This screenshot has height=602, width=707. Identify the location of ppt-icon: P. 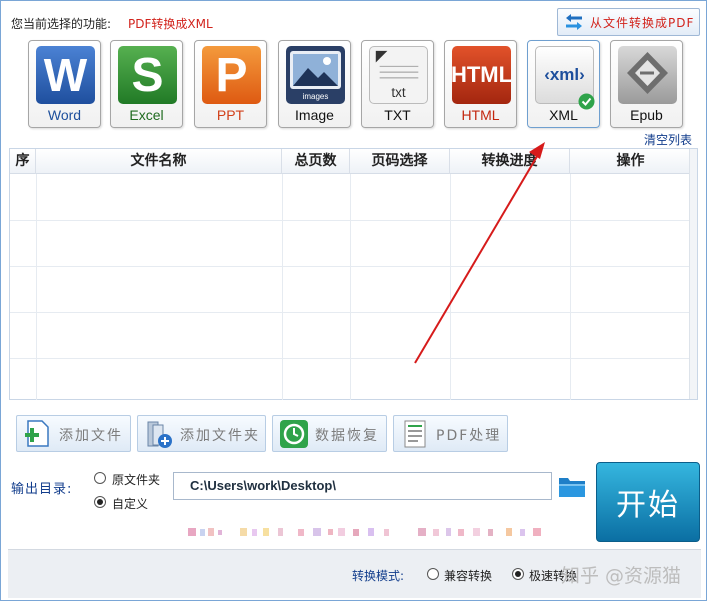
(231, 75).